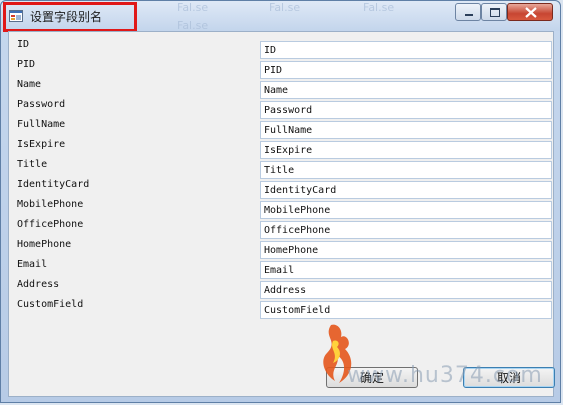 The height and width of the screenshot is (405, 563). I want to click on field-label: CustomField, so click(50, 304).